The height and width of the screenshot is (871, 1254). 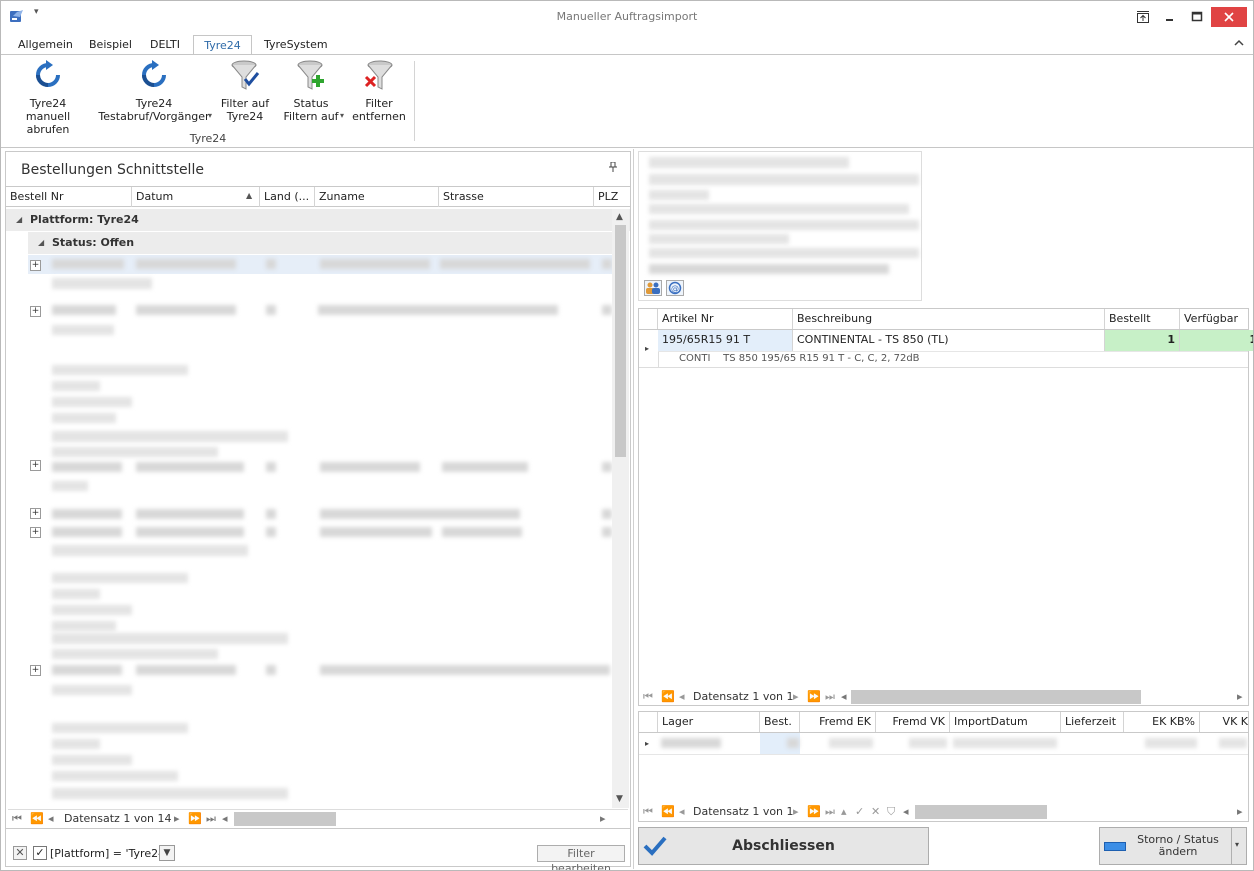 I want to click on column-lieferzeit: Lieferzeit, so click(x=1092, y=722).